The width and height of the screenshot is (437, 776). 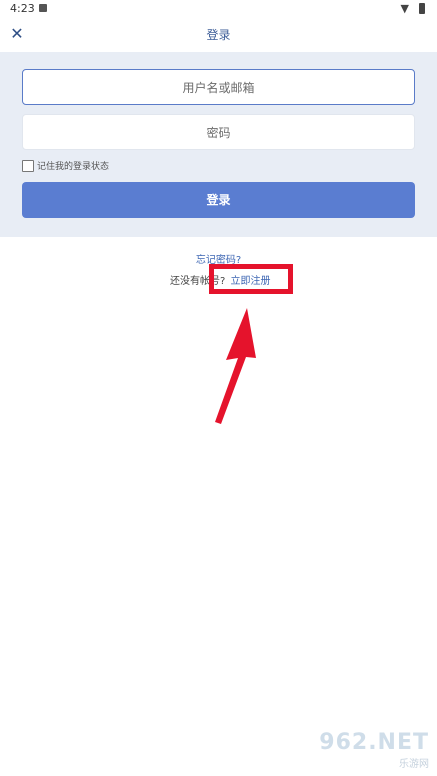 I want to click on register-link: 立即注册, so click(x=251, y=281).